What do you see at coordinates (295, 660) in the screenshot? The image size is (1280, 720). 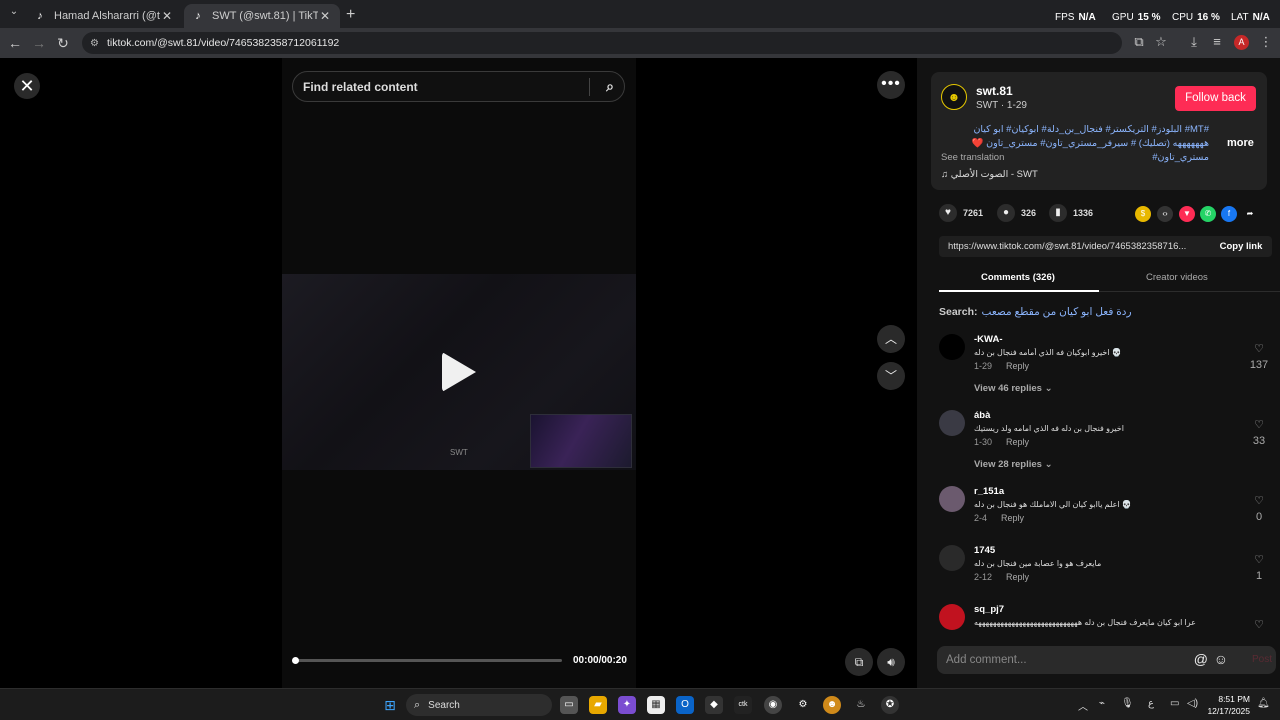 I see `progress-handle` at bounding box center [295, 660].